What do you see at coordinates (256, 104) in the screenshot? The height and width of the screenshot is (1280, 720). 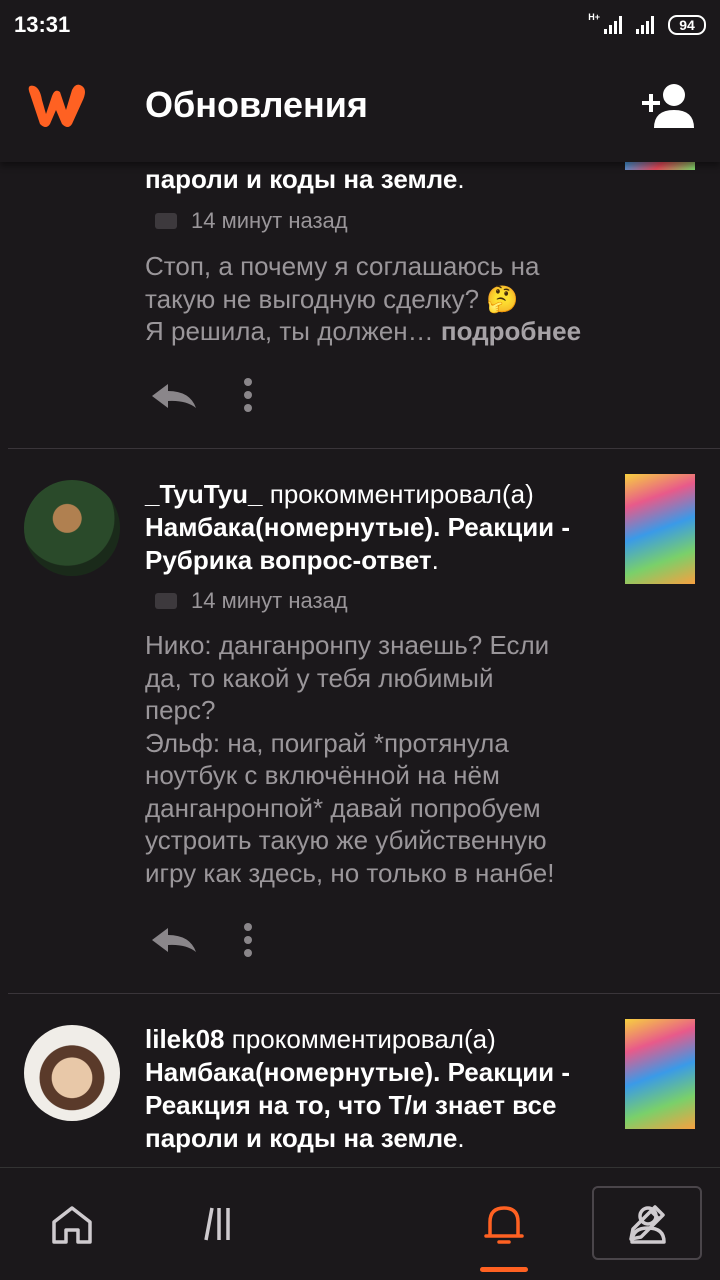 I see `page-title: Обновления` at bounding box center [256, 104].